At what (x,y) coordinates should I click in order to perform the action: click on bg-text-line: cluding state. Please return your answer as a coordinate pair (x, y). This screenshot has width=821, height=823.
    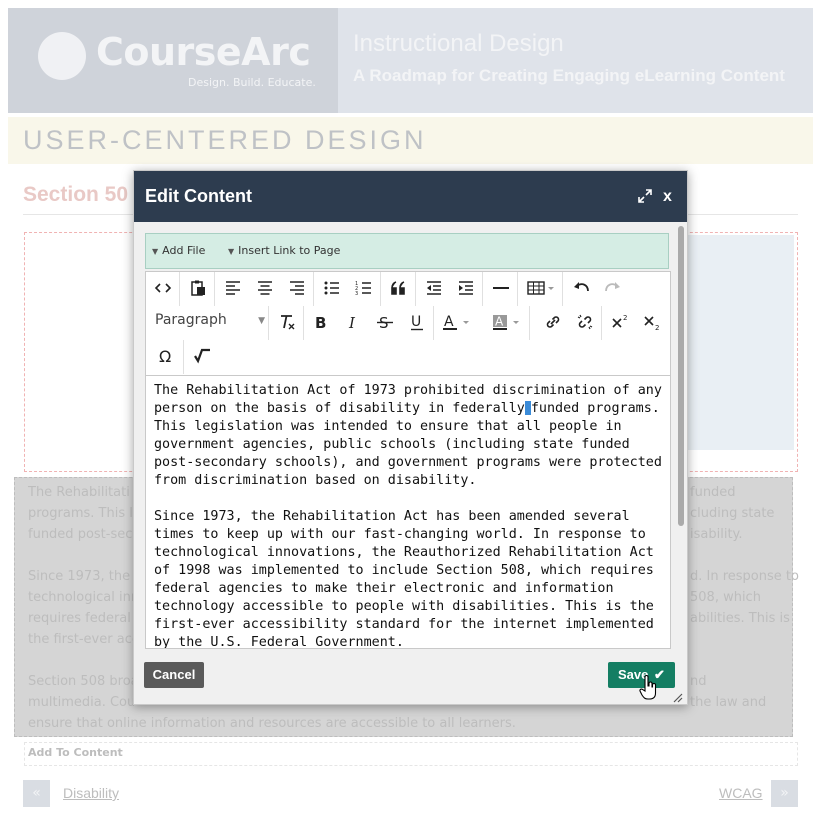
    Looking at the image, I should click on (732, 513).